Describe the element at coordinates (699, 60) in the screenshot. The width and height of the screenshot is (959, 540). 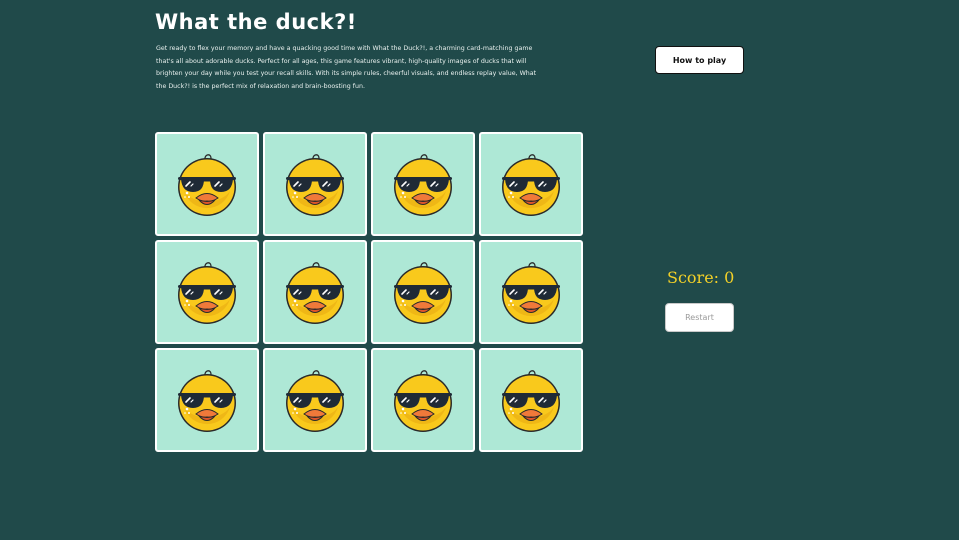
I see `how-to-play-button: How to play` at that location.